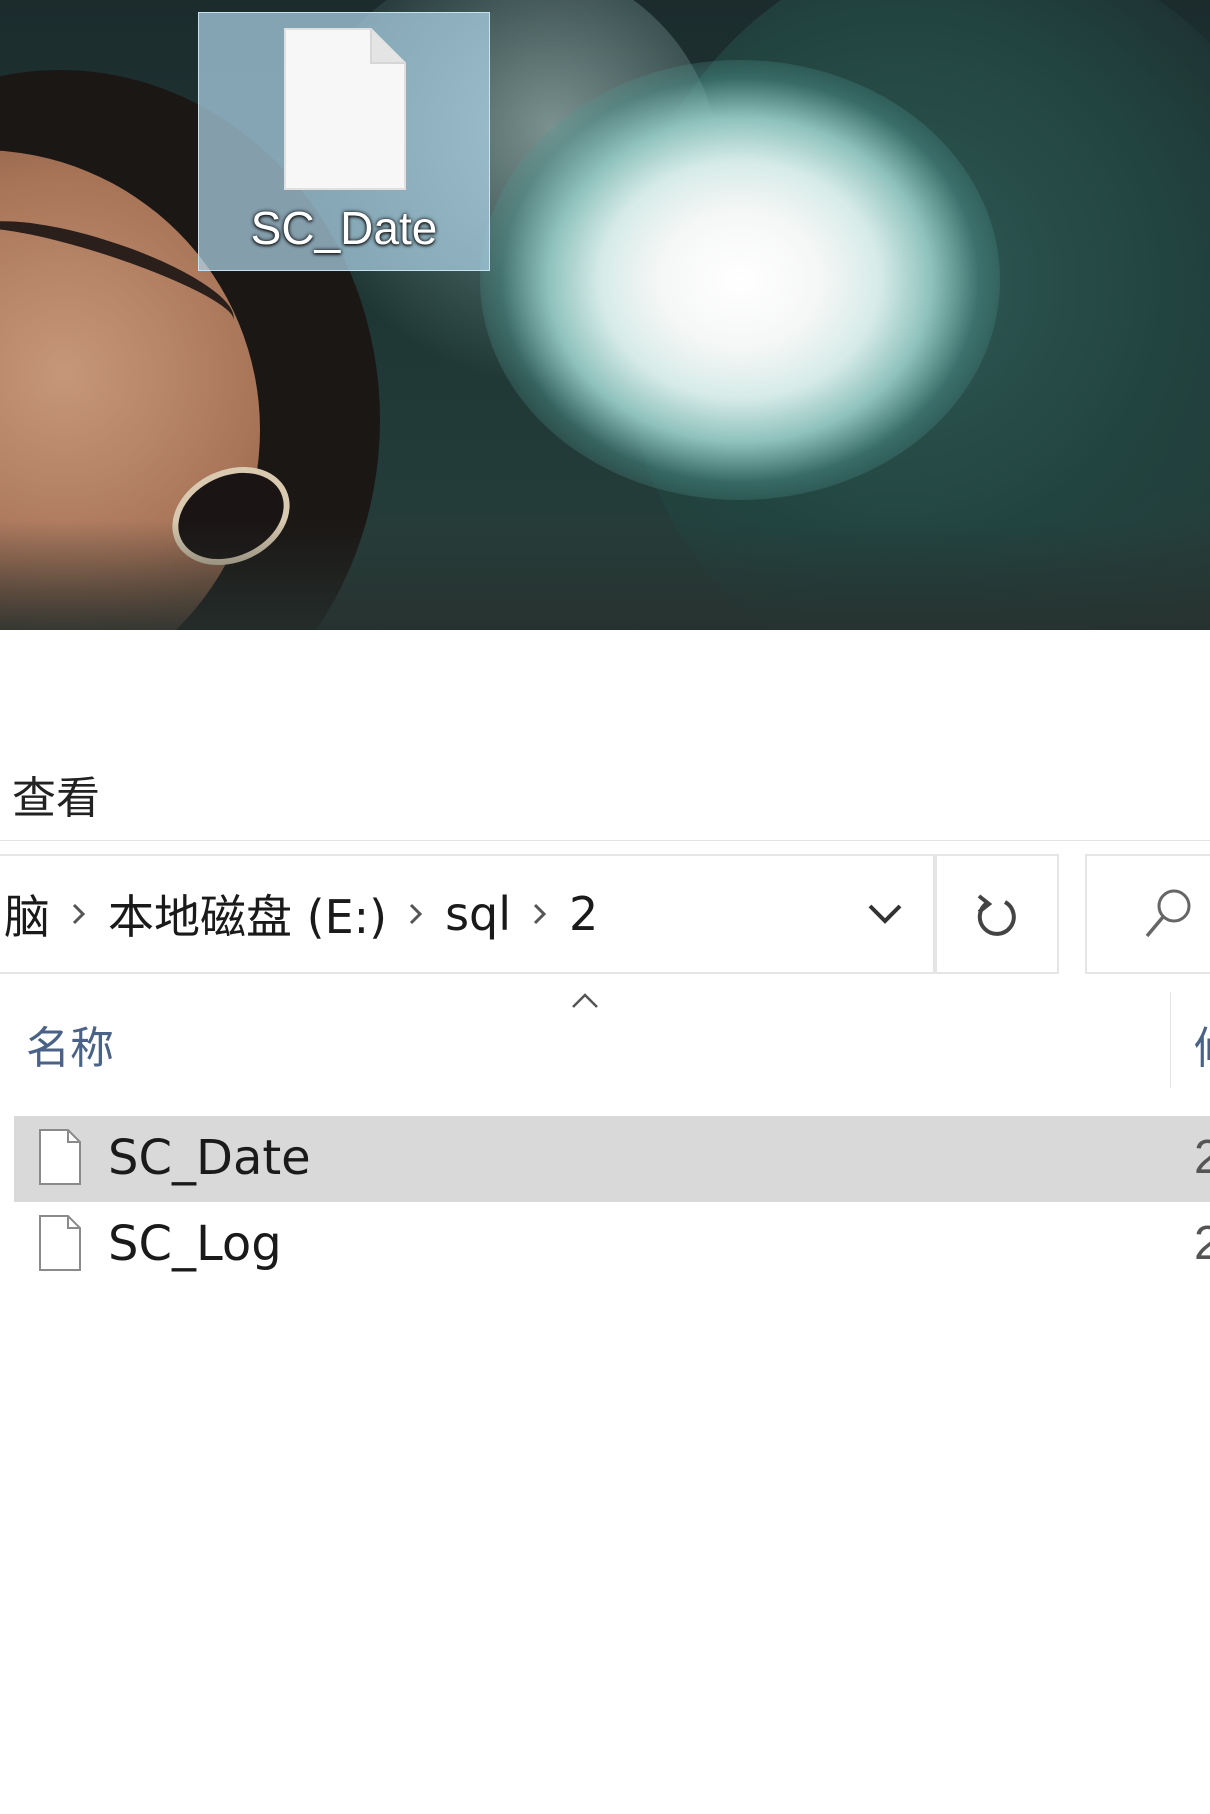 This screenshot has width=1210, height=1814. Describe the element at coordinates (1170, 1040) in the screenshot. I see `column-resize-handle` at that location.